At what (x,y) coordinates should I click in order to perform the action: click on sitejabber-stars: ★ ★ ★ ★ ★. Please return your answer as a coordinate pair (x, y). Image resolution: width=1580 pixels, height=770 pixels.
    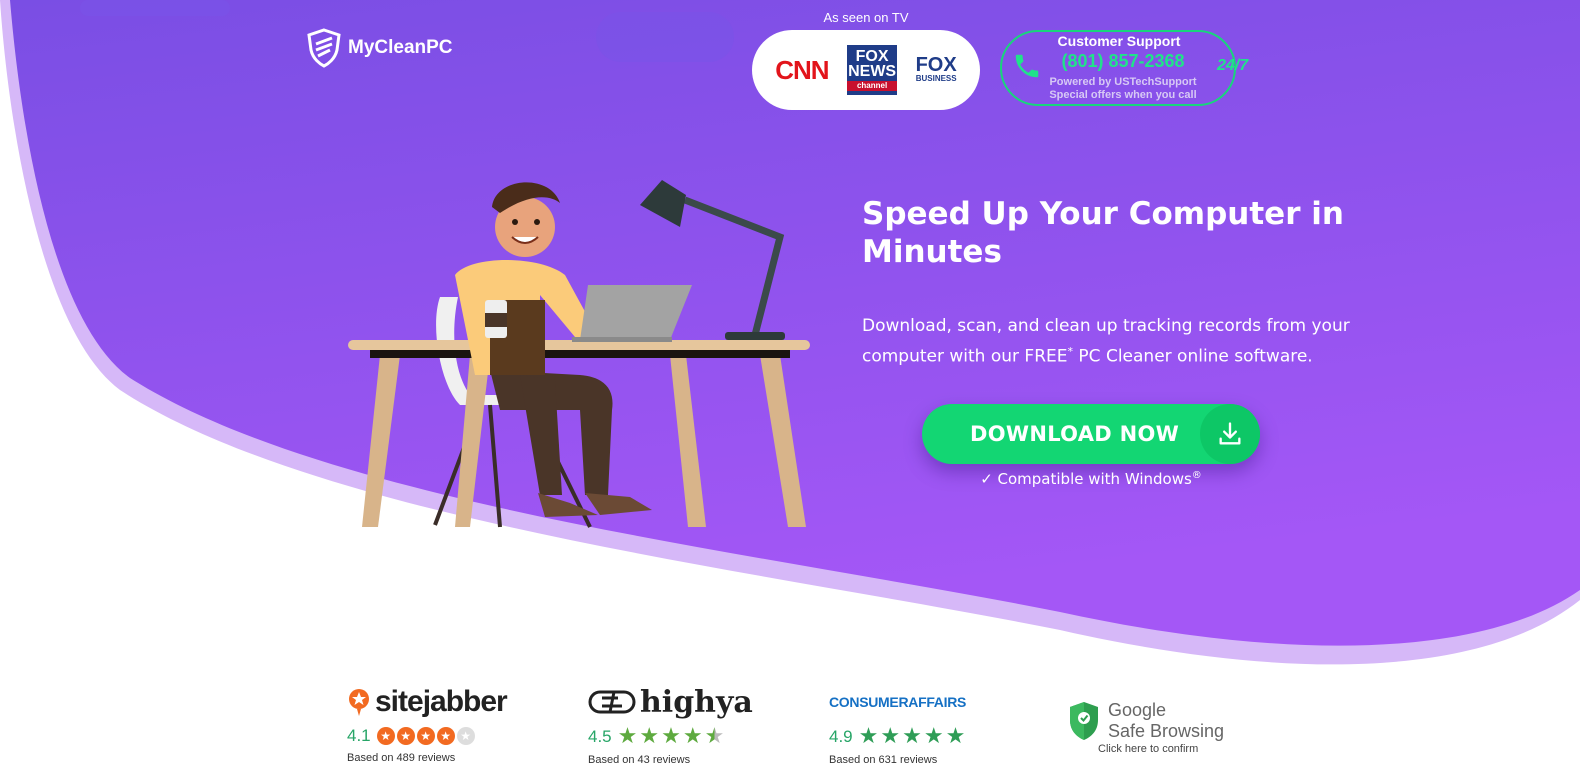
    Looking at the image, I should click on (425, 736).